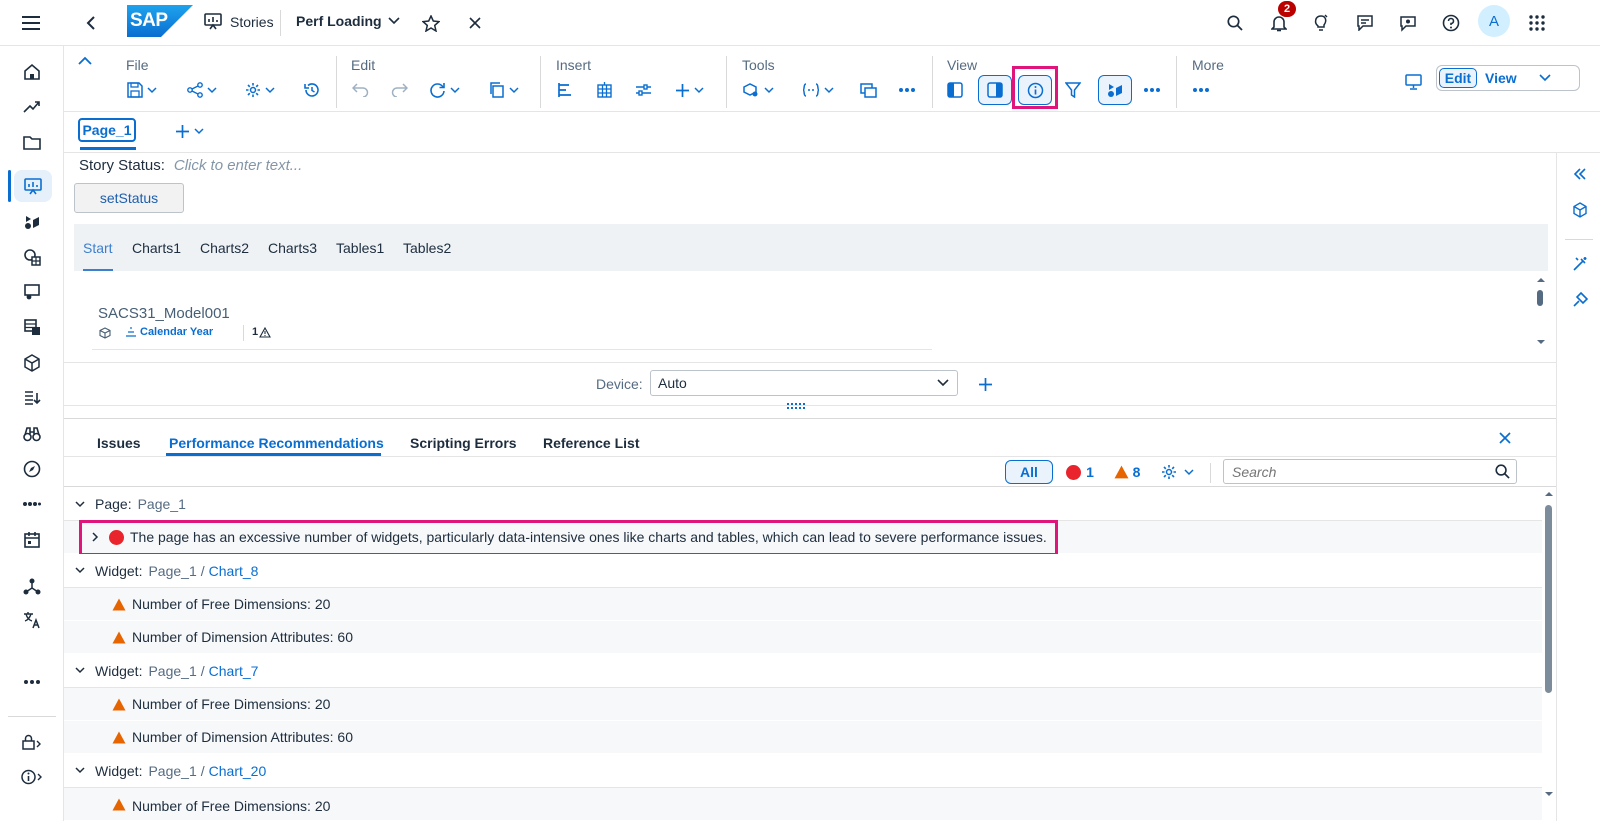 This screenshot has width=1600, height=822. What do you see at coordinates (311, 90) in the screenshot?
I see `version-history-button` at bounding box center [311, 90].